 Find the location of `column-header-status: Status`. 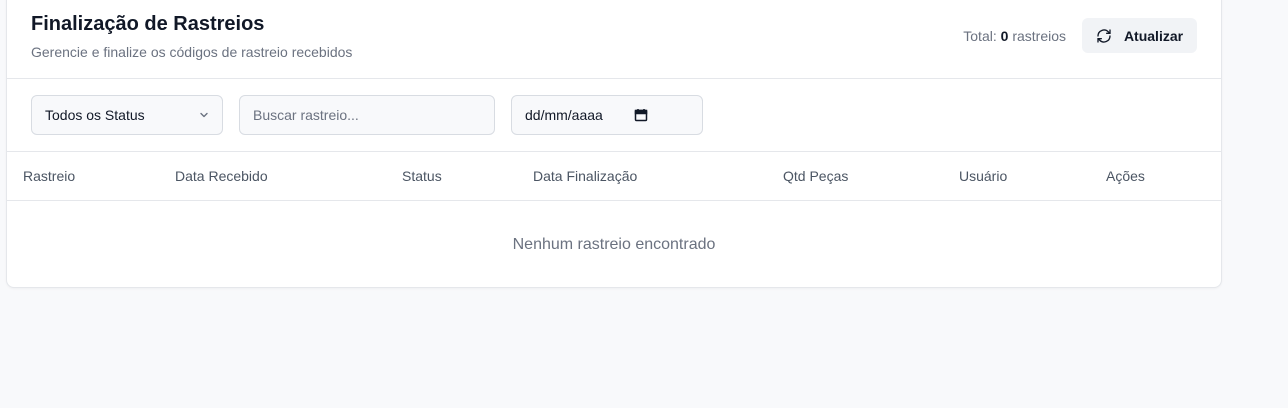

column-header-status: Status is located at coordinates (422, 176).